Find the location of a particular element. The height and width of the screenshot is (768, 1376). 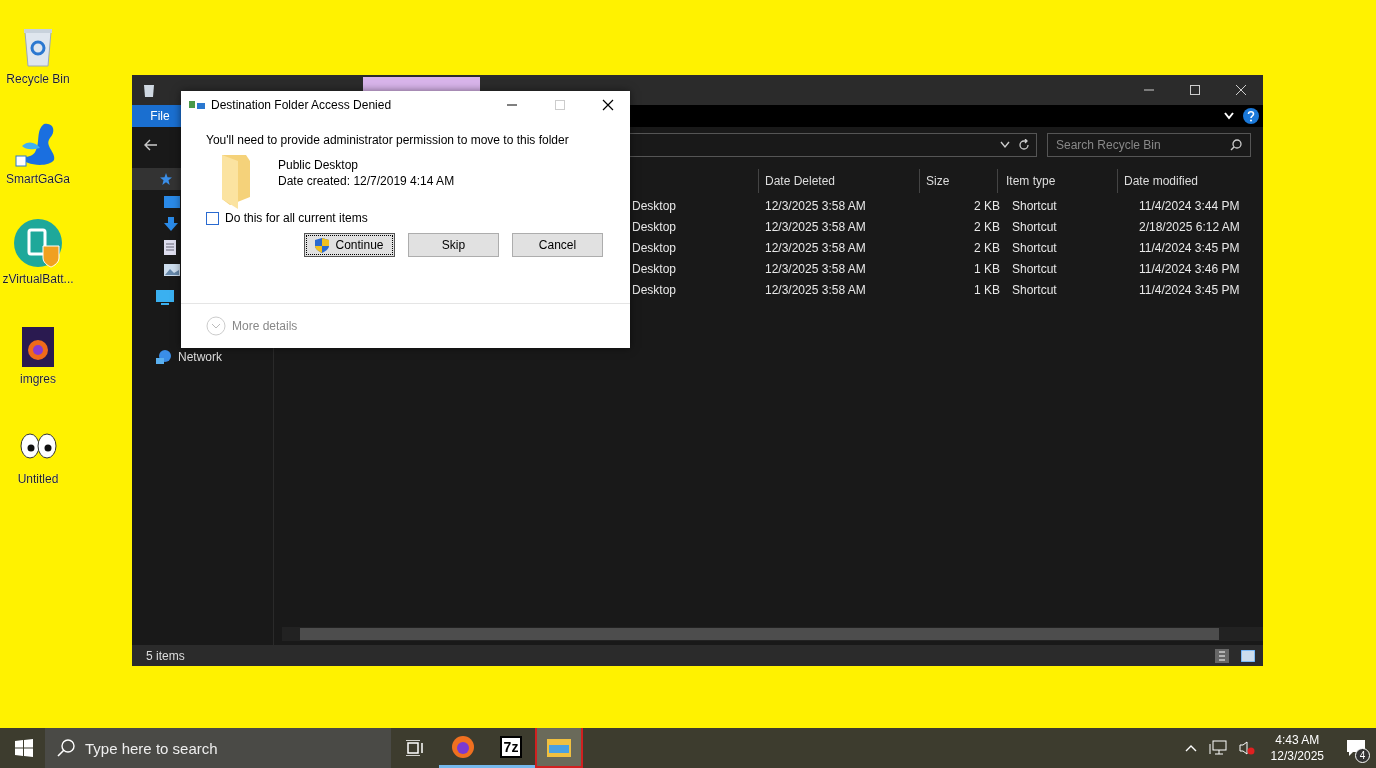

refresh-icon is located at coordinates (1024, 145).